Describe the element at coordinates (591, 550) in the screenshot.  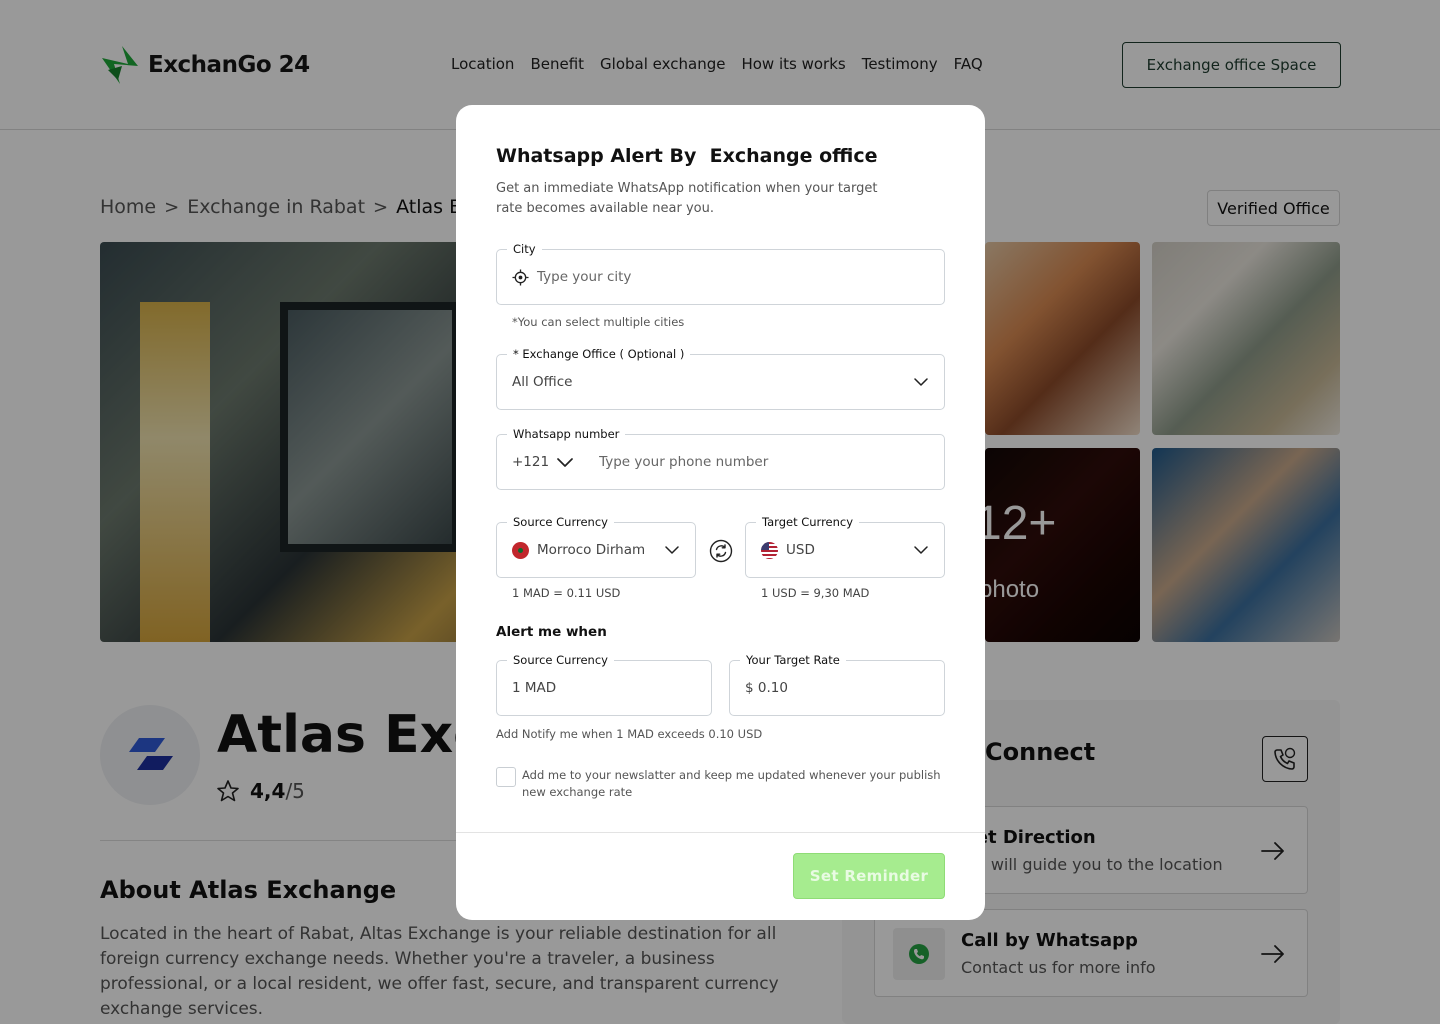
I see `source-currency-value: Morroco Dirham` at that location.